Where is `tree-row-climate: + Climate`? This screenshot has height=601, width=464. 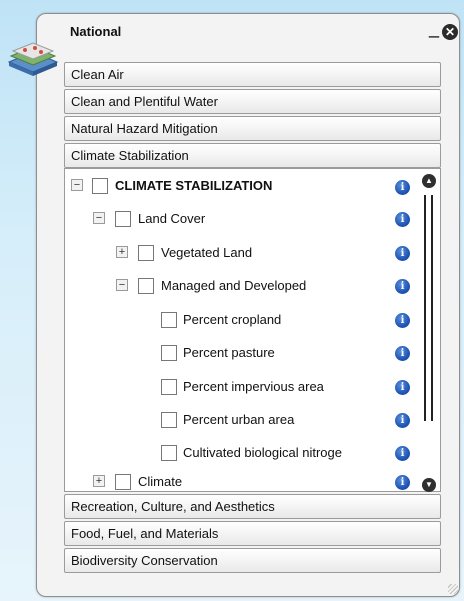 tree-row-climate: + Climate is located at coordinates (215, 481).